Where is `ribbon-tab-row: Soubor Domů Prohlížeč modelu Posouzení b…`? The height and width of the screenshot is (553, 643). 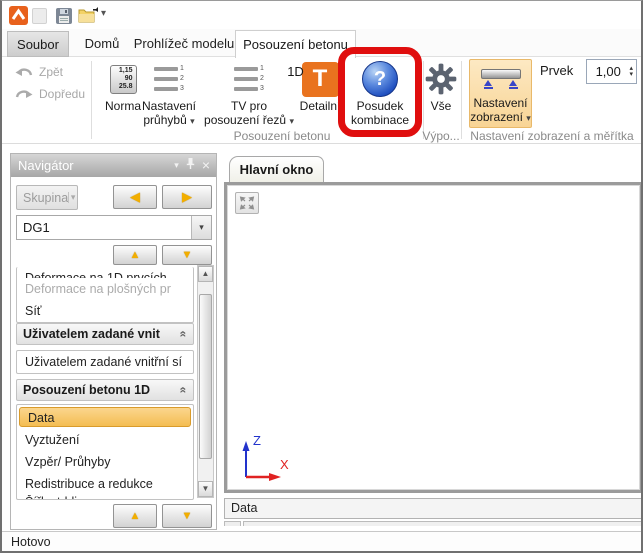
ribbon-tab-row: Soubor Domů Prohlížeč modelu Posouzení b… is located at coordinates (321, 54).